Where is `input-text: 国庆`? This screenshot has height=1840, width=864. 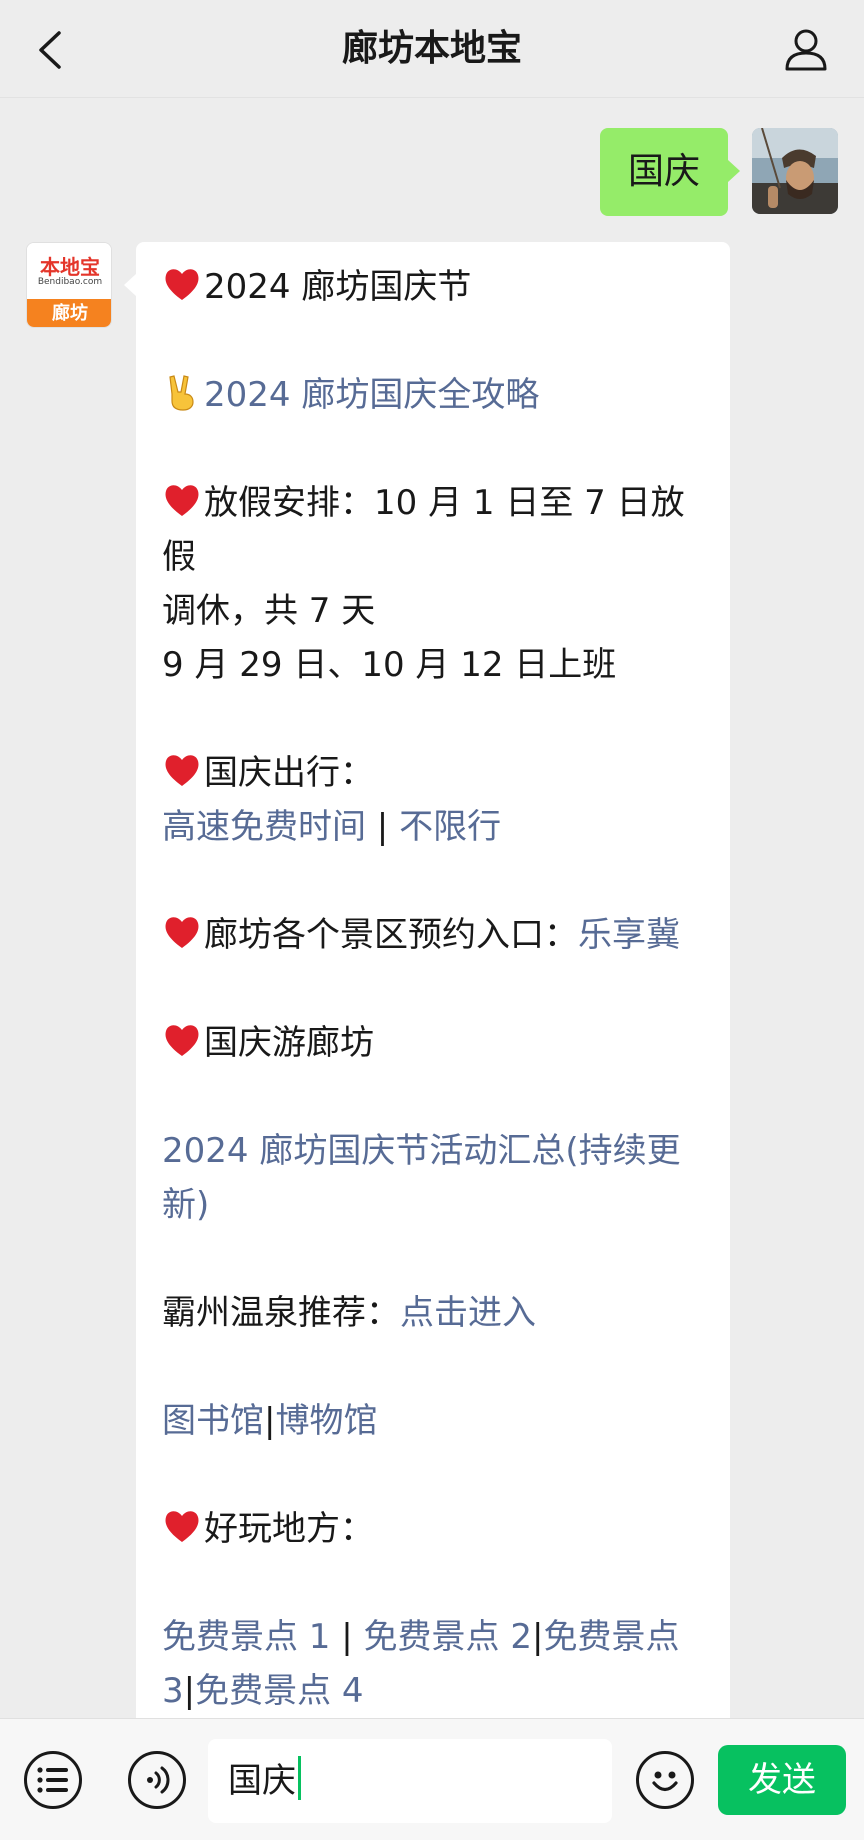 input-text: 国庆 is located at coordinates (262, 1781).